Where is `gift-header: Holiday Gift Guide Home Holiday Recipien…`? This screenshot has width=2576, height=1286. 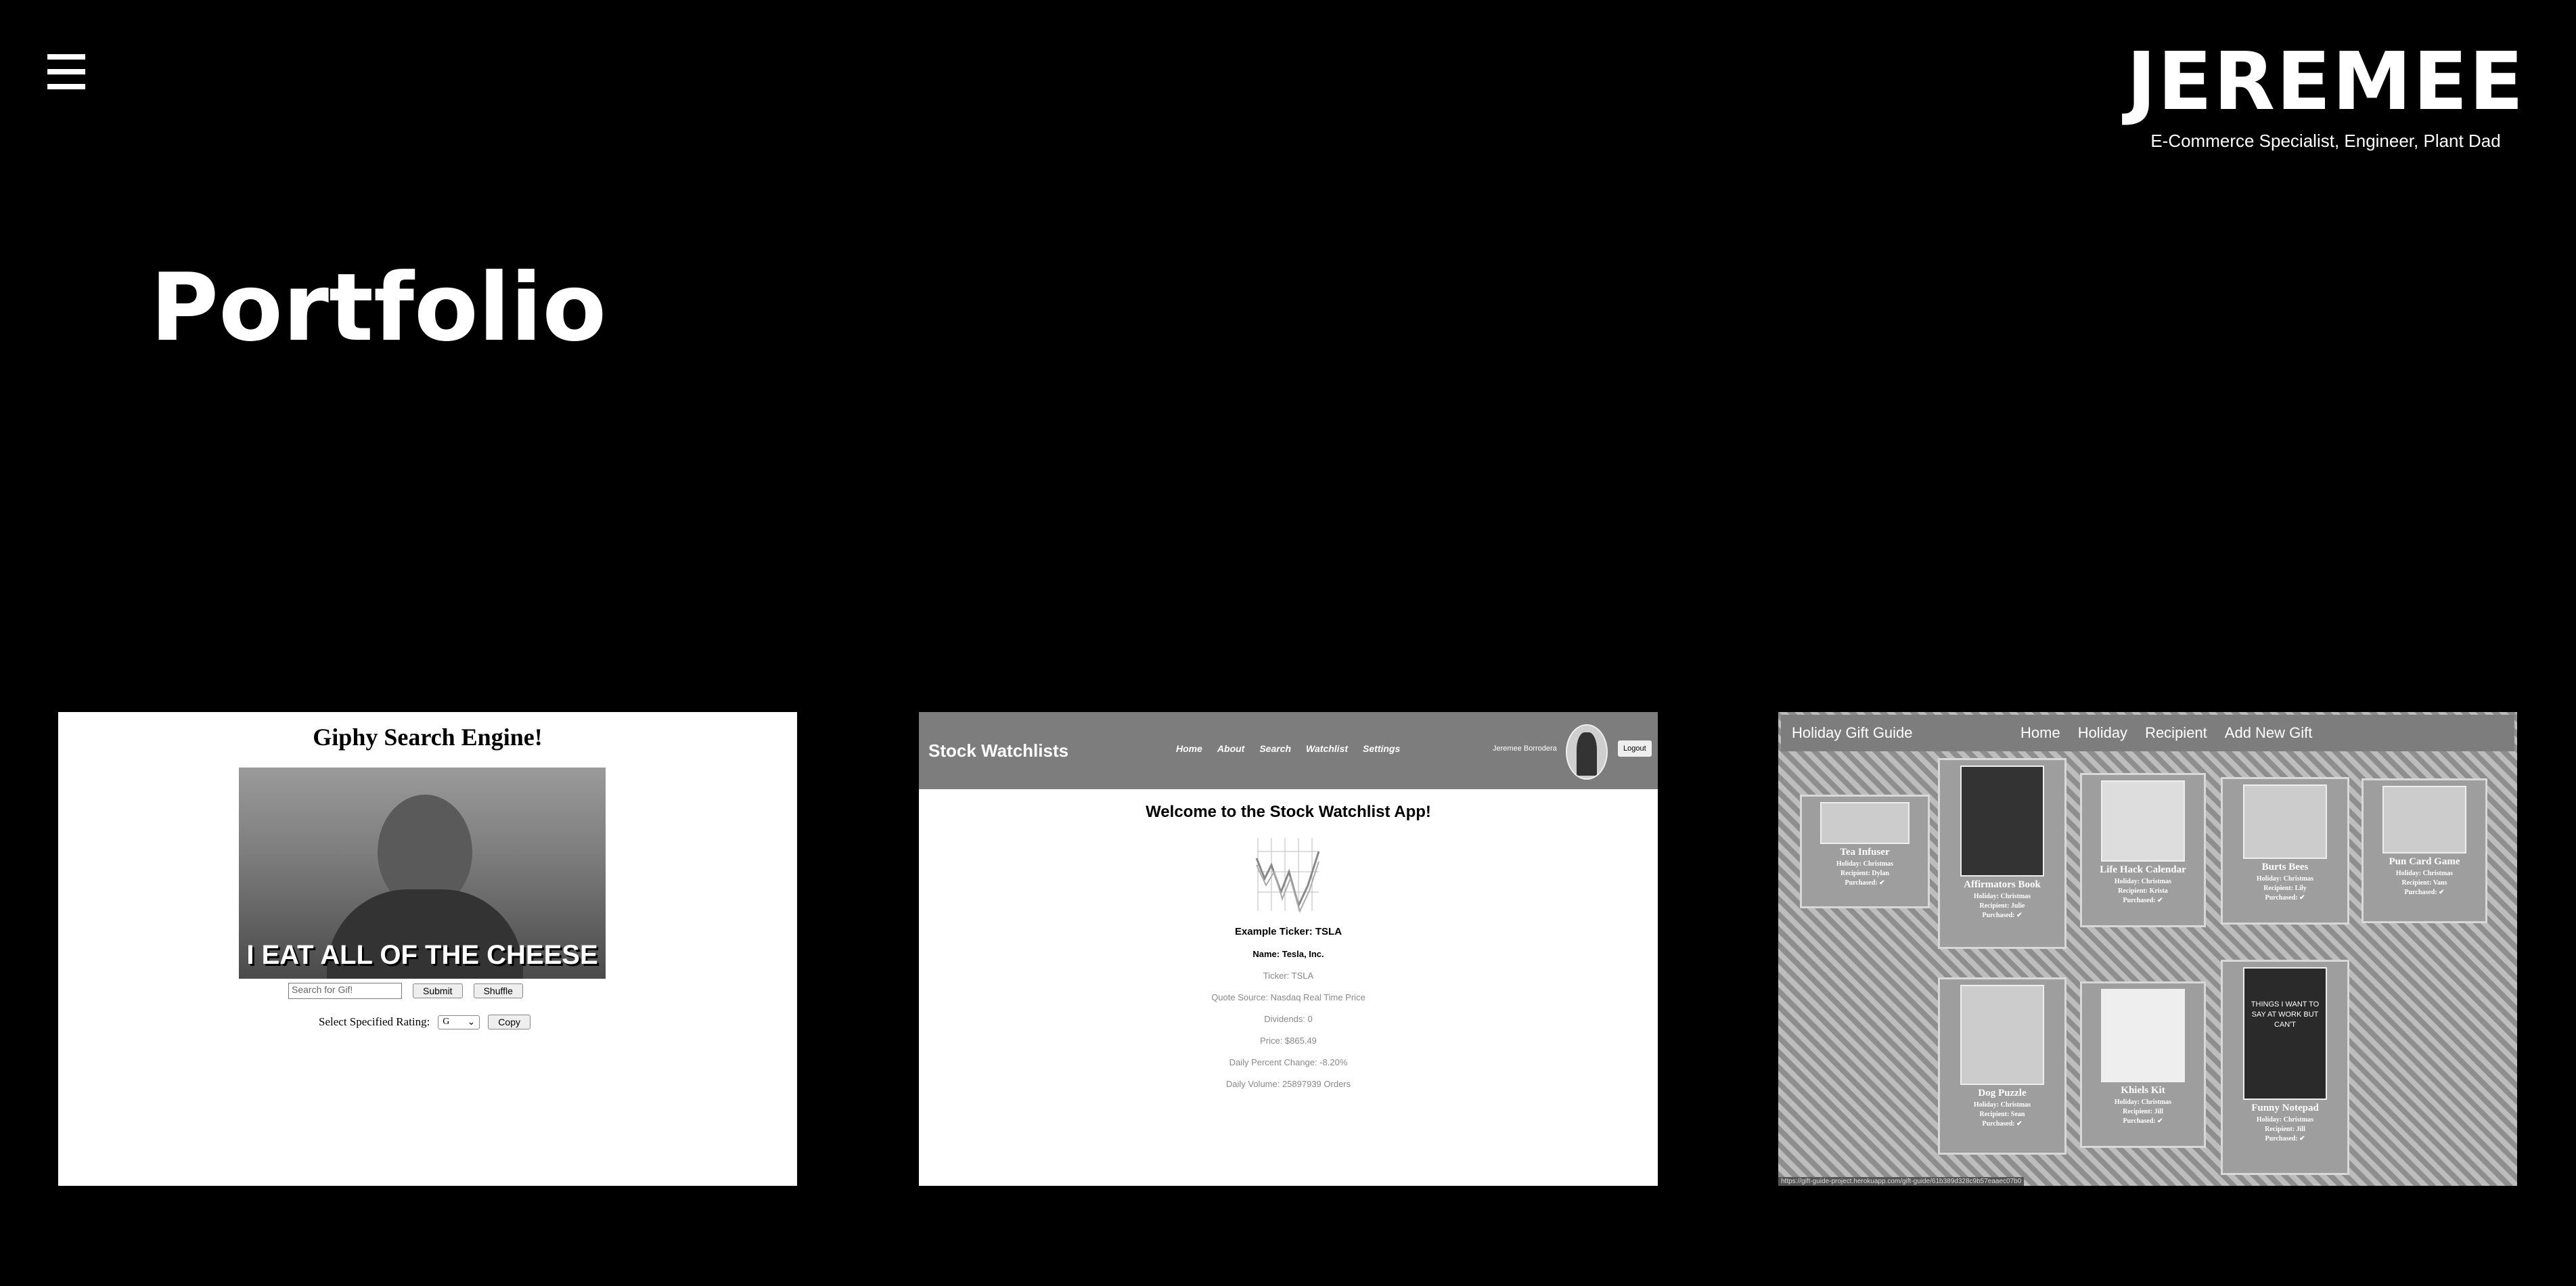
gift-header: Holiday Gift Guide Home Holiday Recipien… is located at coordinates (2147, 733).